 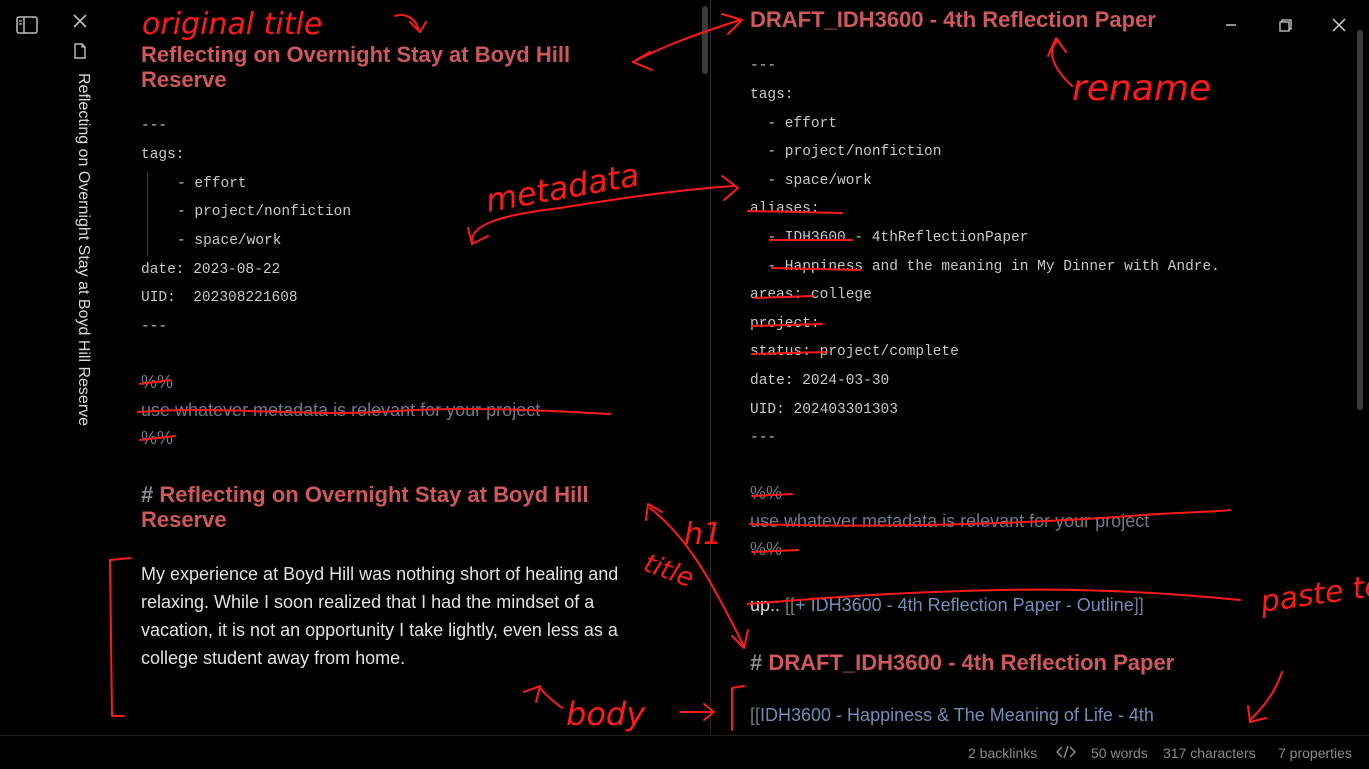 What do you see at coordinates (219, 298) in the screenshot?
I see `frontmatter-uid: UID: 202308221608` at bounding box center [219, 298].